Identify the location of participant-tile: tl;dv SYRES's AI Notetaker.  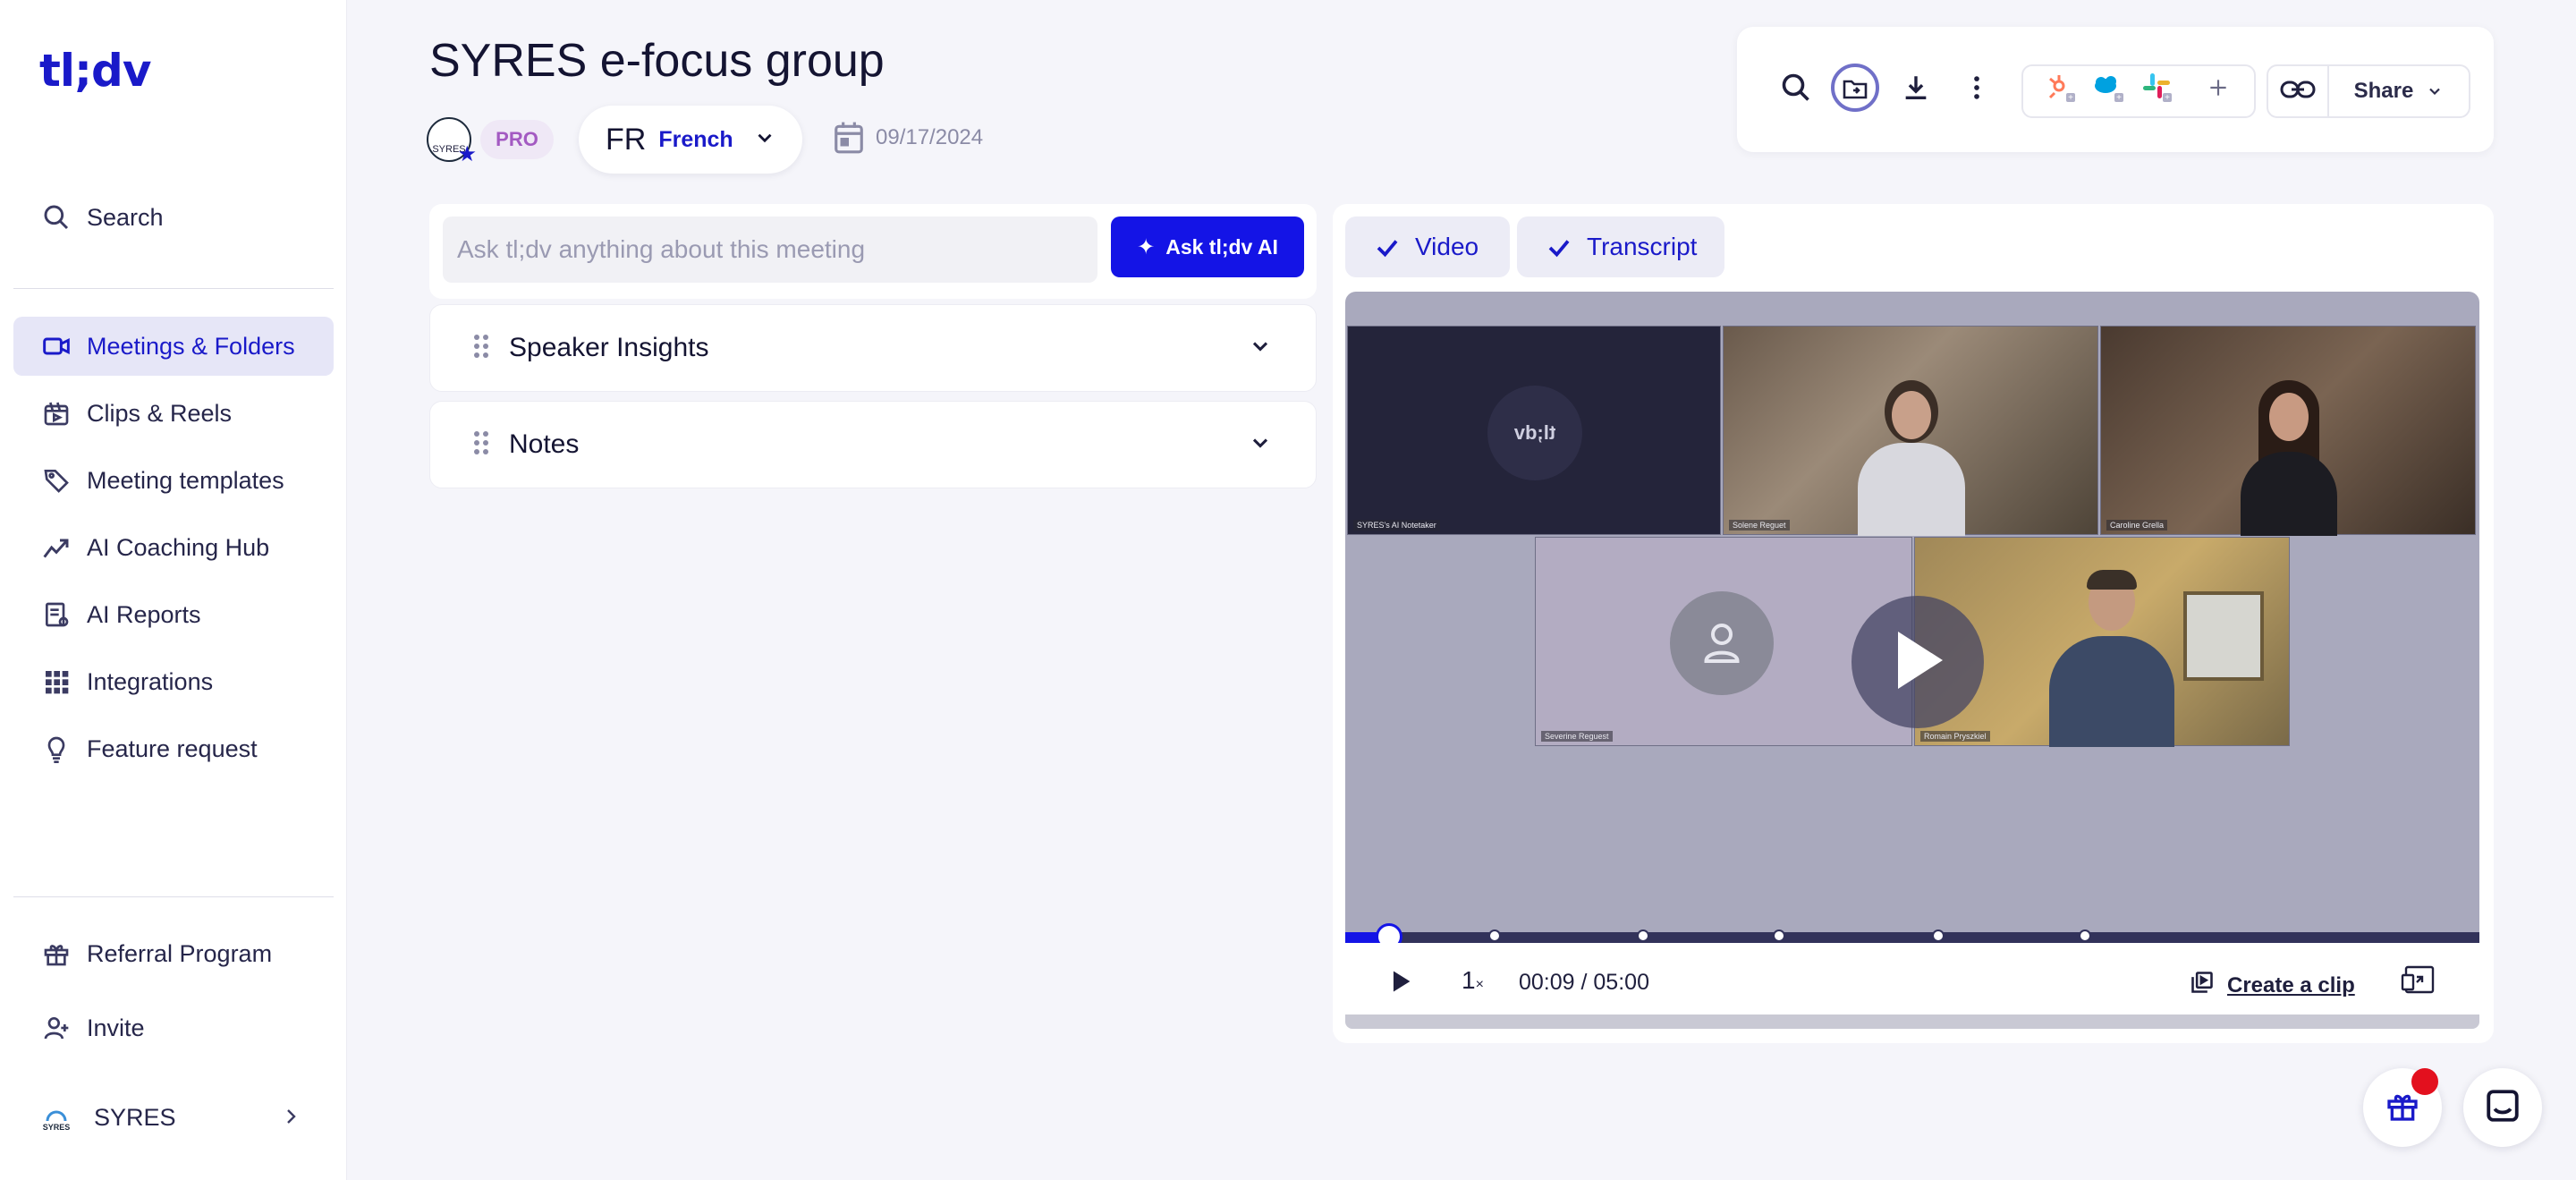
(1534, 431).